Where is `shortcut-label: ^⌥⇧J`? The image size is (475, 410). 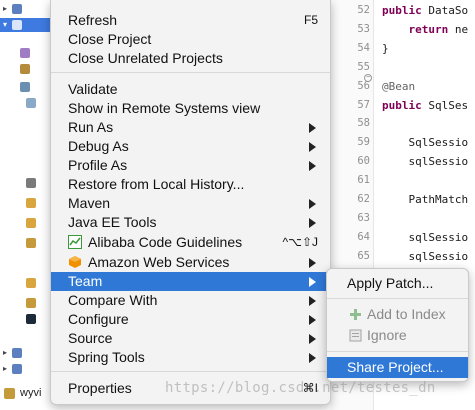 shortcut-label: ^⌥⇧J is located at coordinates (300, 242).